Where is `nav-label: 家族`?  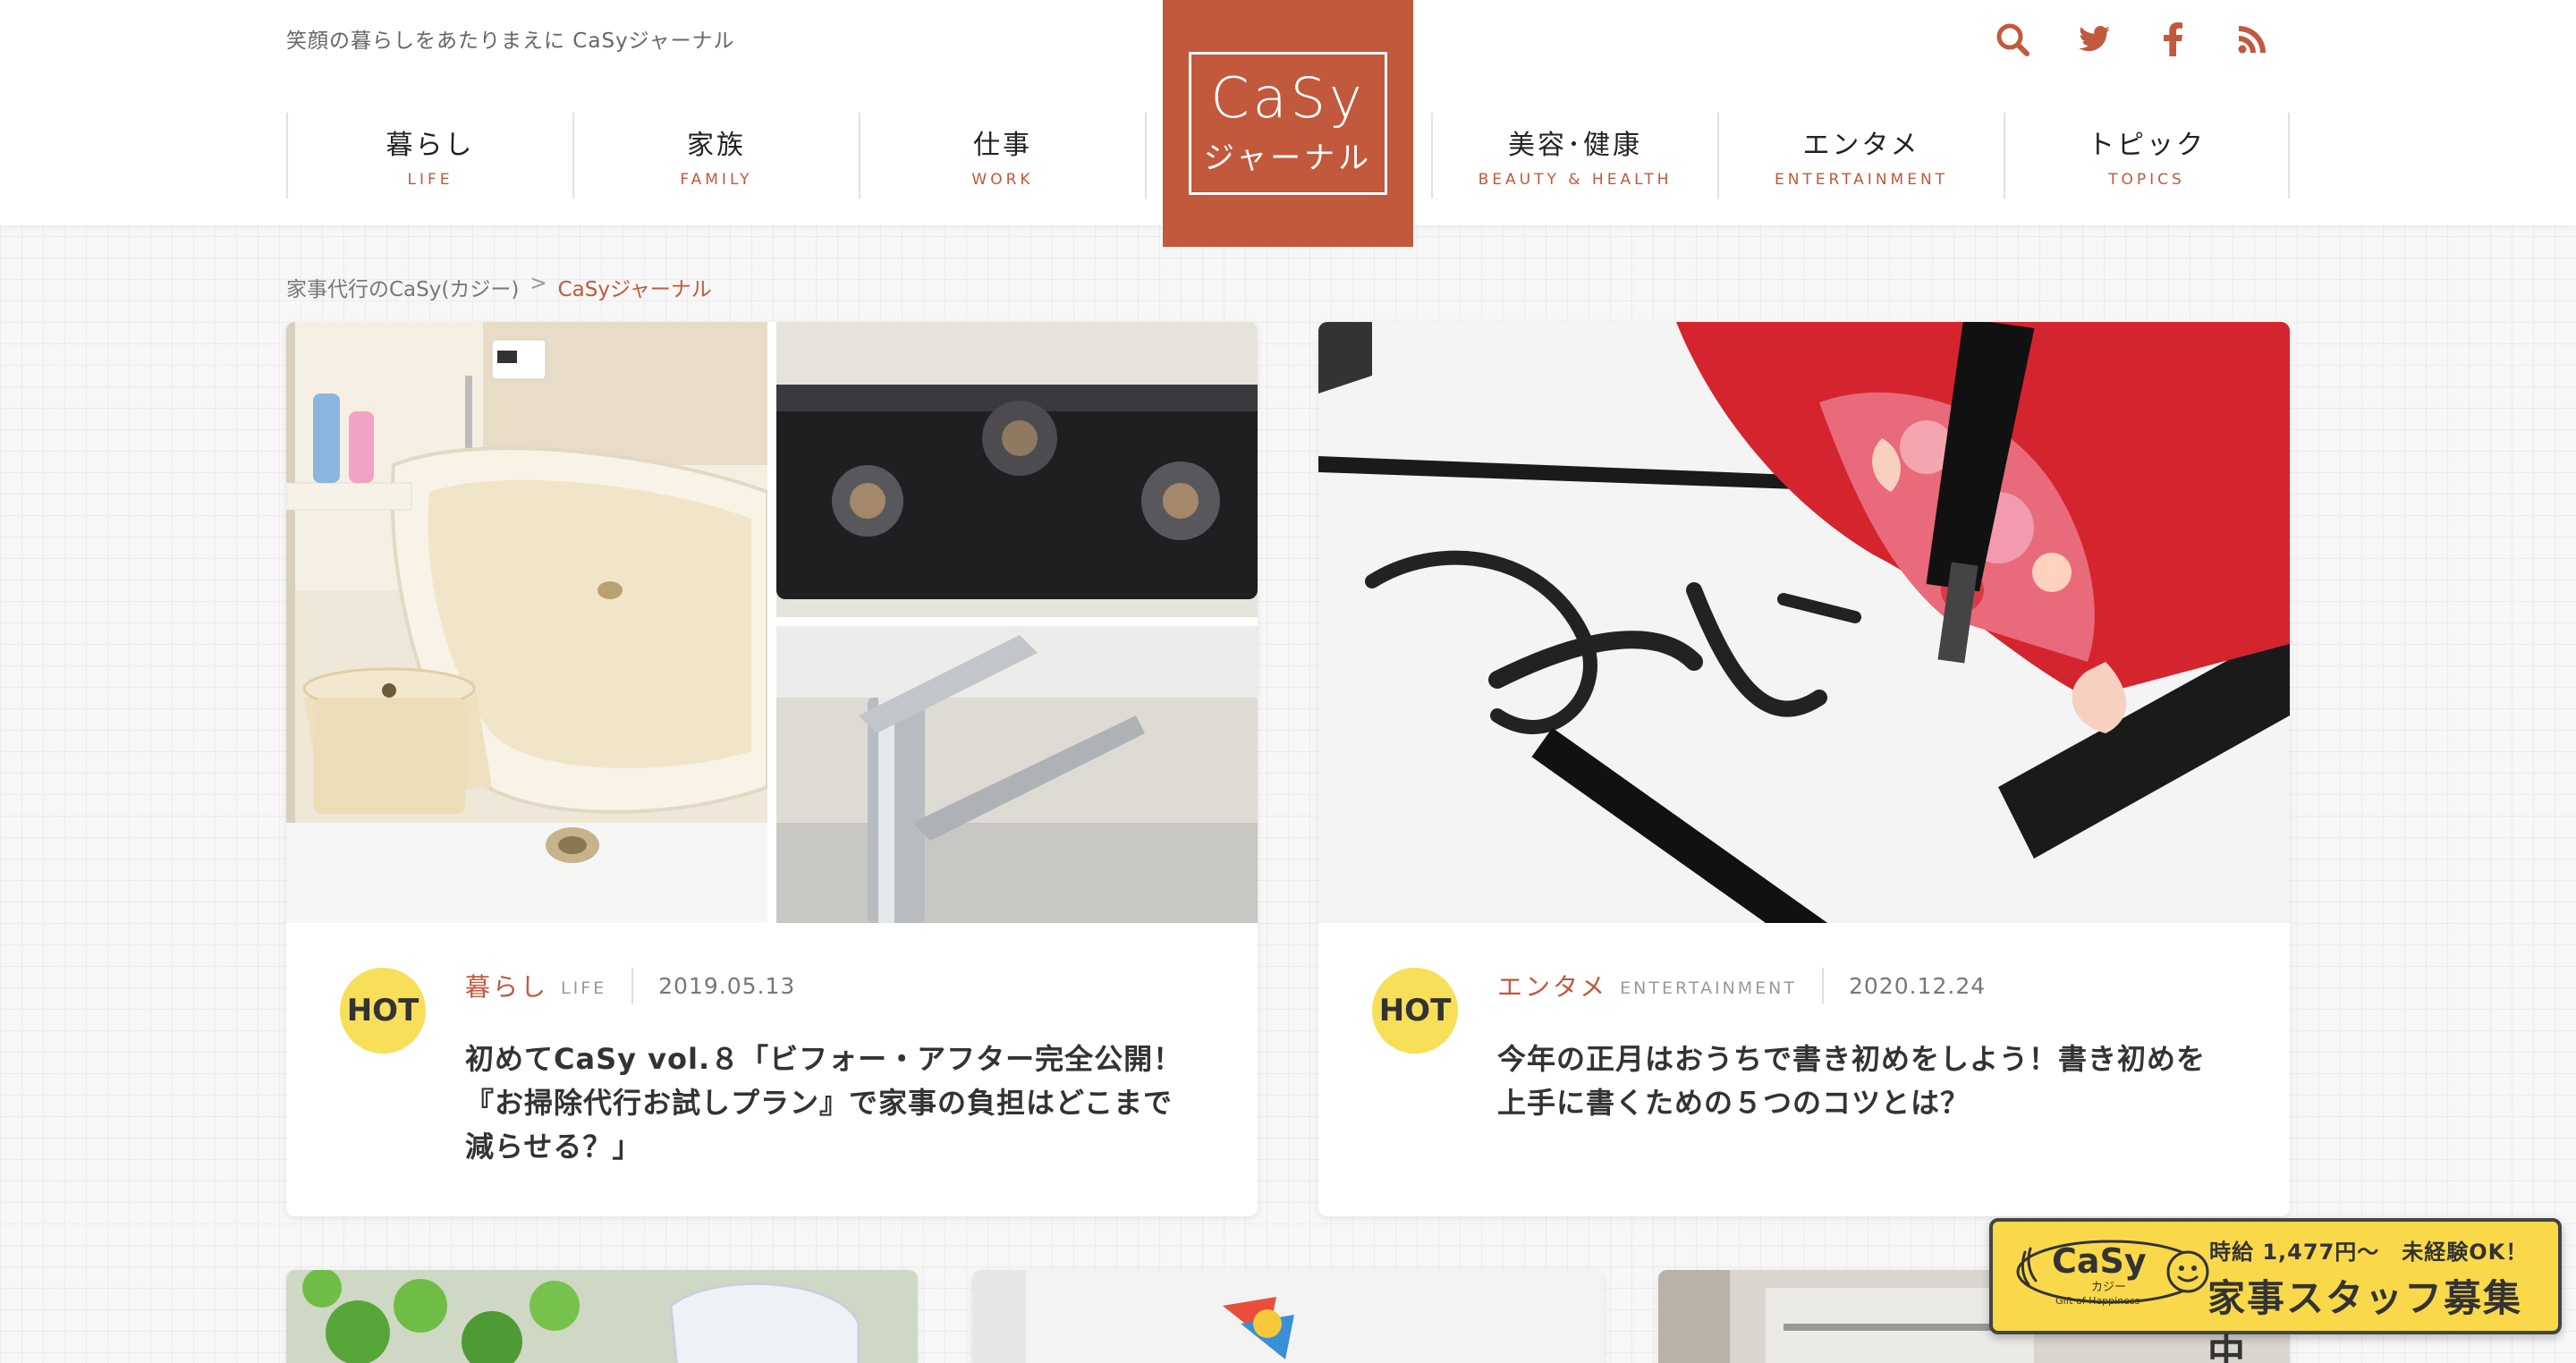 nav-label: 家族 is located at coordinates (716, 145).